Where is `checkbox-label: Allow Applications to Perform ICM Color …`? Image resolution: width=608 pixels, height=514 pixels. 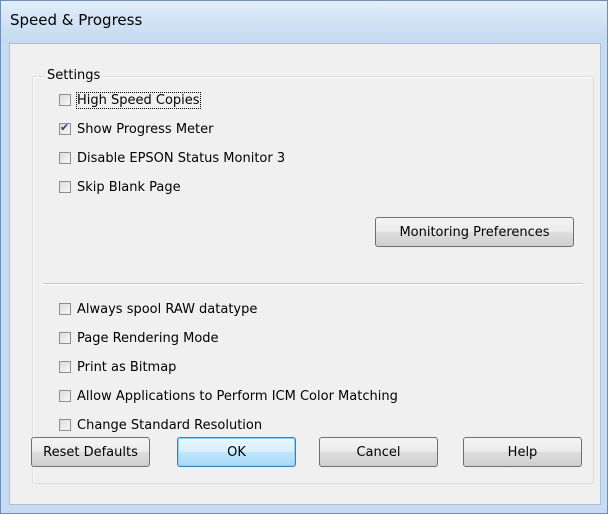
checkbox-label: Allow Applications to Perform ICM Color … is located at coordinates (237, 396).